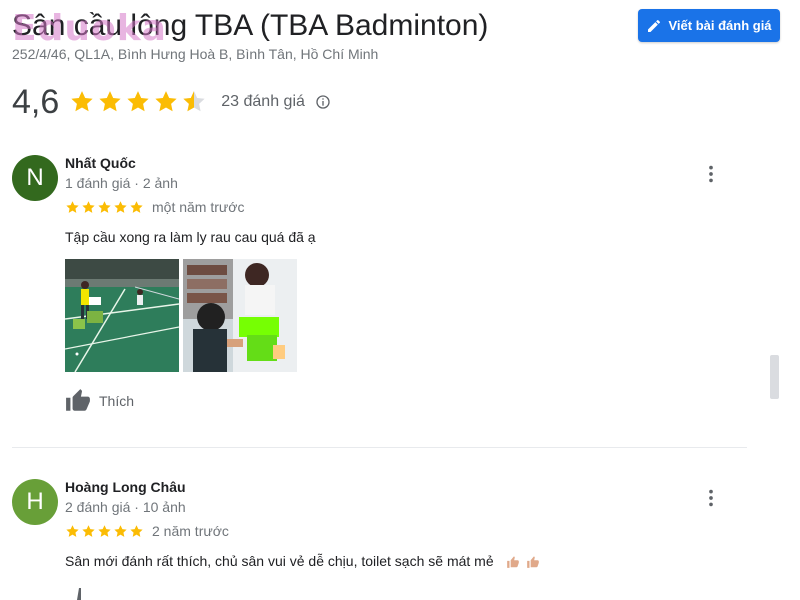  Describe the element at coordinates (190, 237) in the screenshot. I see `review-text: Tập cầu xong ra làm ly rau cau quá đã ạ` at that location.